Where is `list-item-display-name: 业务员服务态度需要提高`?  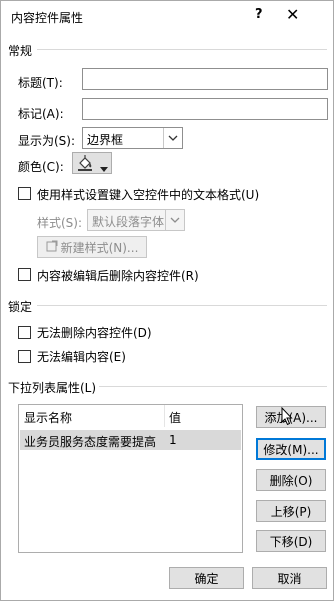 list-item-display-name: 业务员服务态度需要提高 is located at coordinates (90, 442).